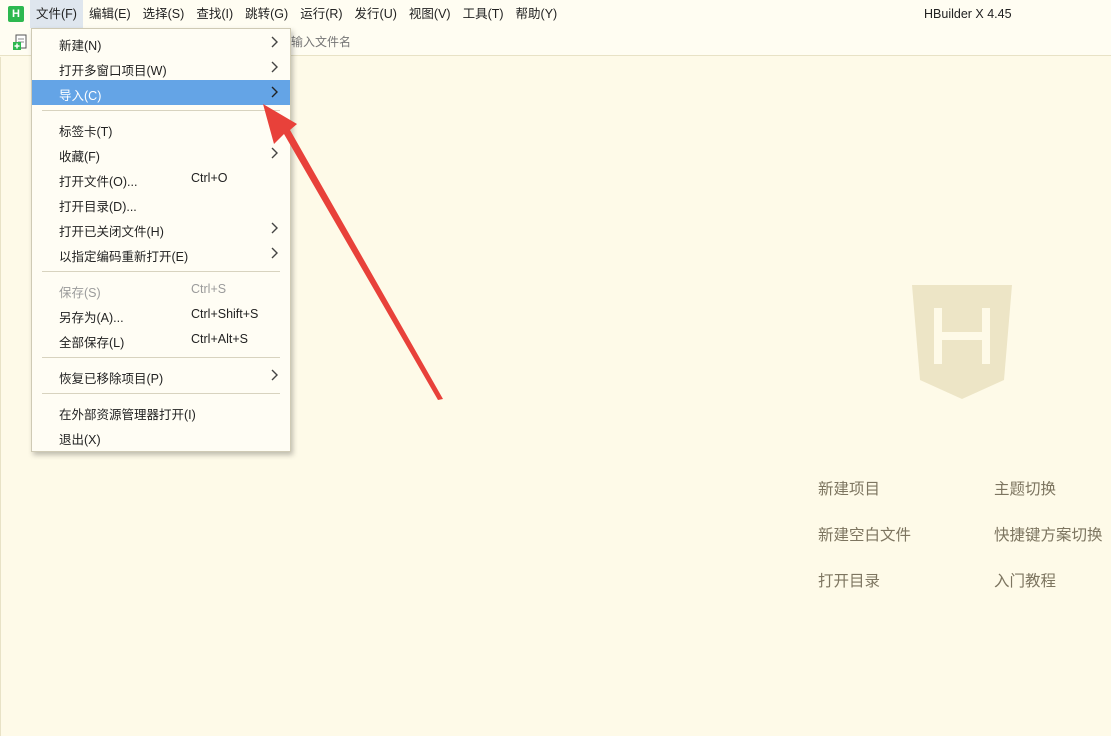 This screenshot has height=736, width=1111. I want to click on menu-item-open-in-explorer: 在外部资源管理器打开(I), so click(161, 411).